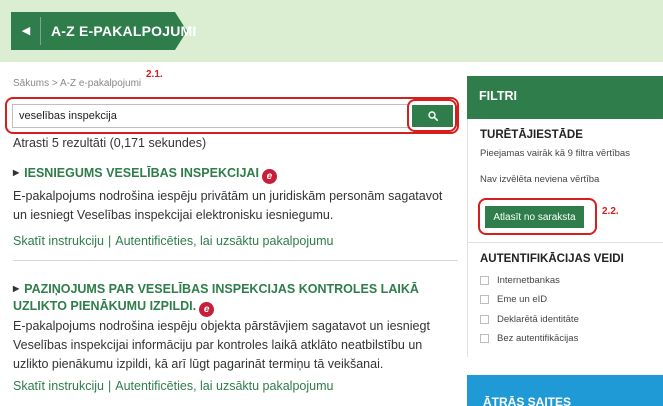 The width and height of the screenshot is (663, 406). What do you see at coordinates (154, 74) in the screenshot?
I see `annotation-step-1: 2.1.` at bounding box center [154, 74].